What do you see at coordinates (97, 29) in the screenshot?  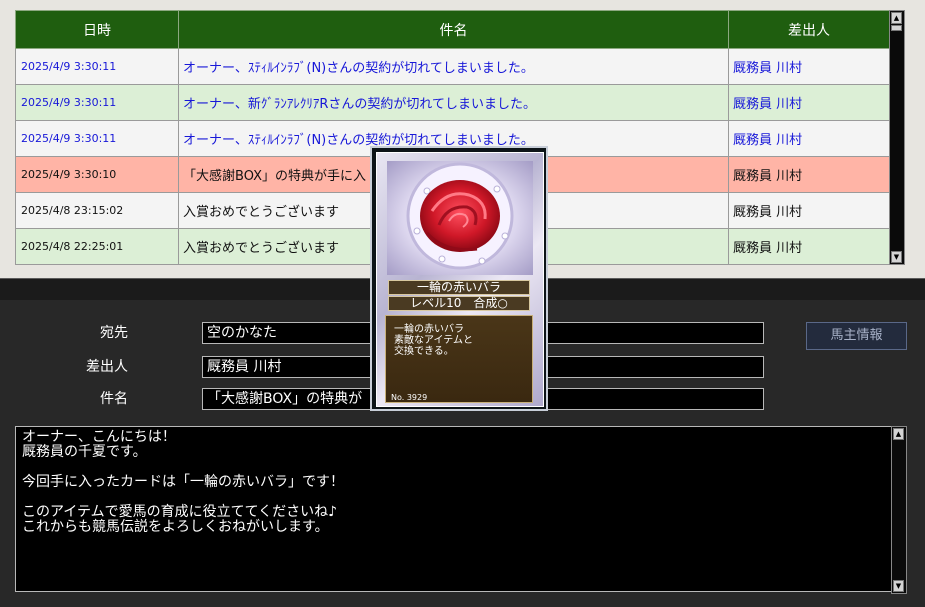 I see `header-date: 日時` at bounding box center [97, 29].